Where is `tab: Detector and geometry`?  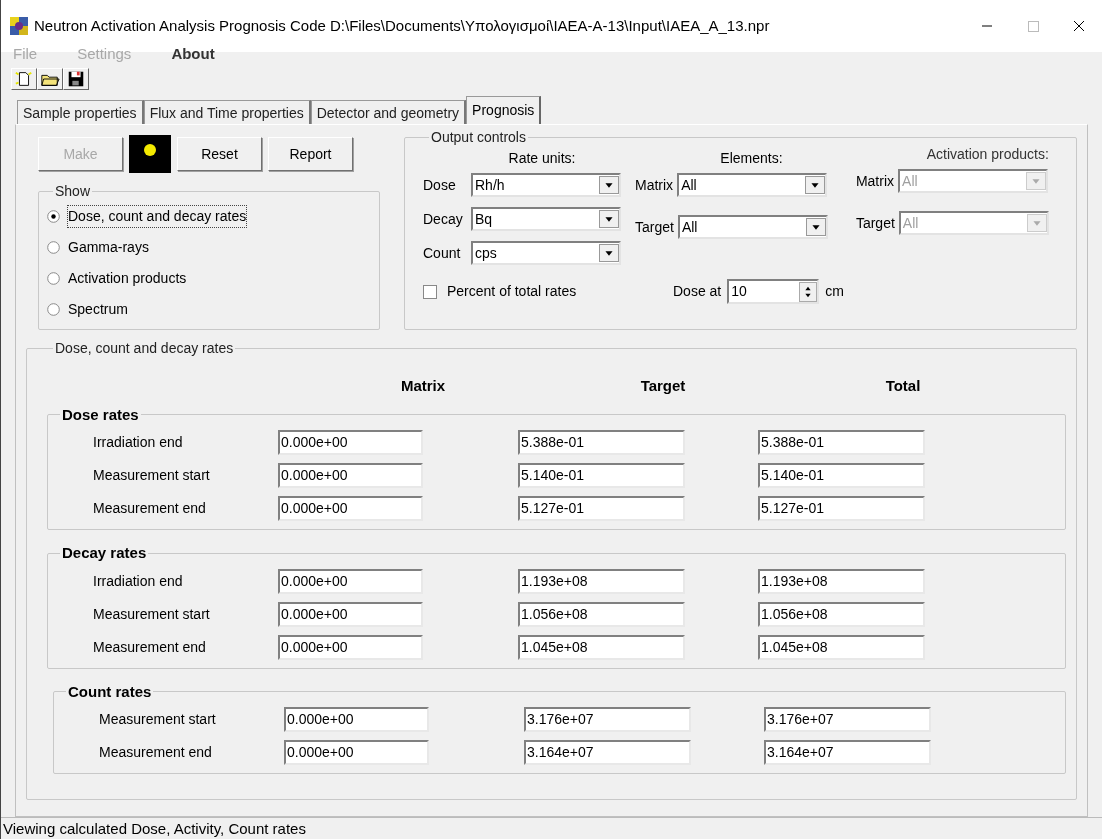 tab: Detector and geometry is located at coordinates (388, 112).